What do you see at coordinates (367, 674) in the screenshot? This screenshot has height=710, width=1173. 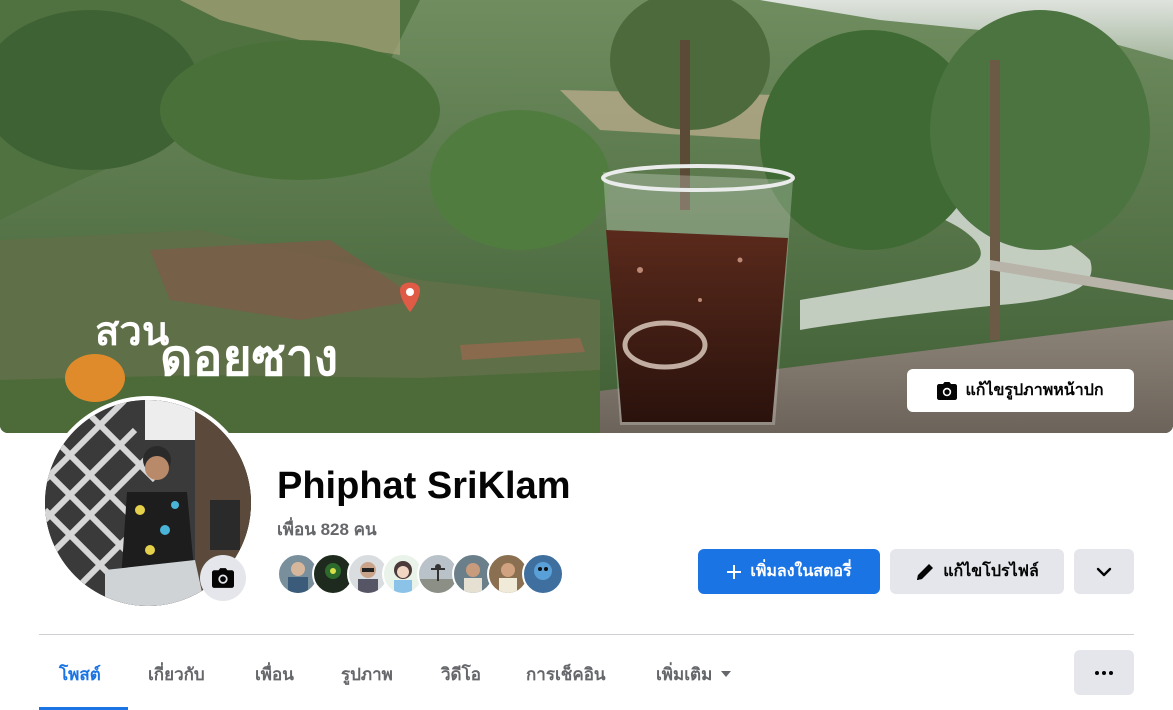 I see `tab-photos: รูปภาพ` at bounding box center [367, 674].